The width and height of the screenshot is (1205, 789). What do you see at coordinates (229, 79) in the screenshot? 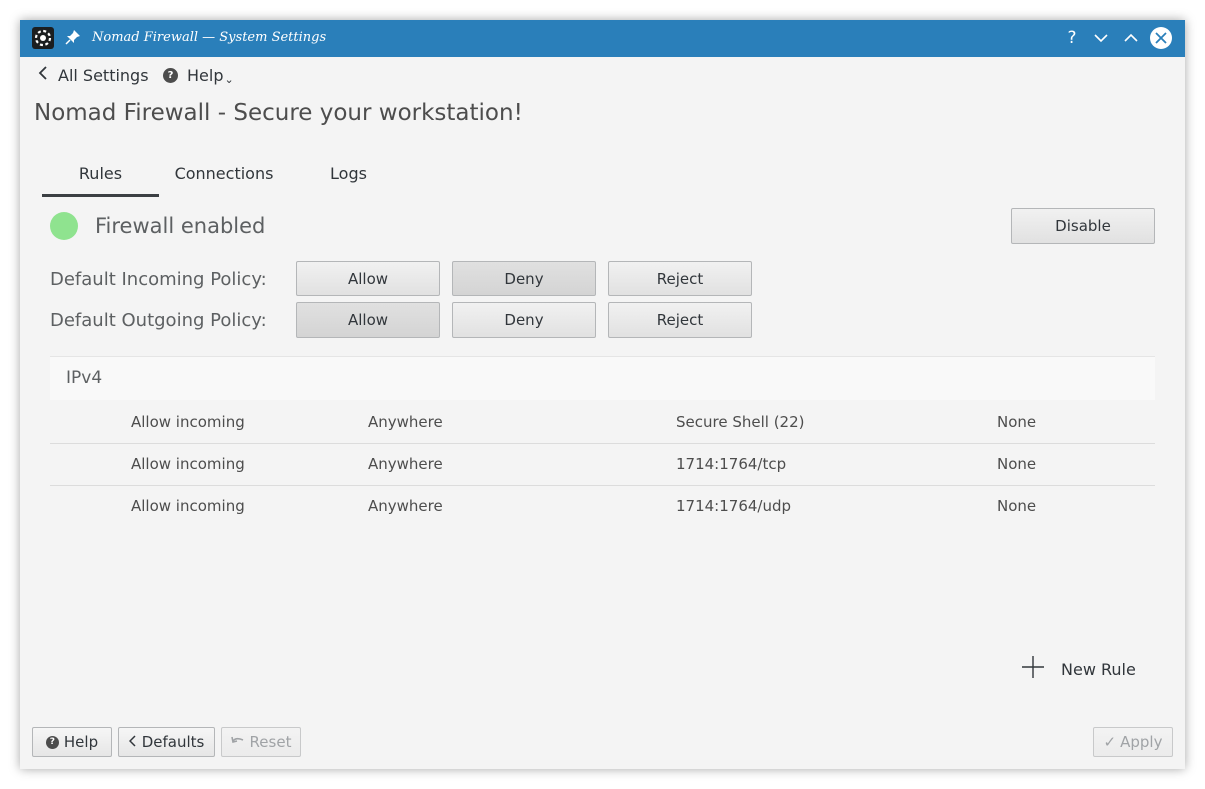
I see `chevron-down-icon: ⌄` at bounding box center [229, 79].